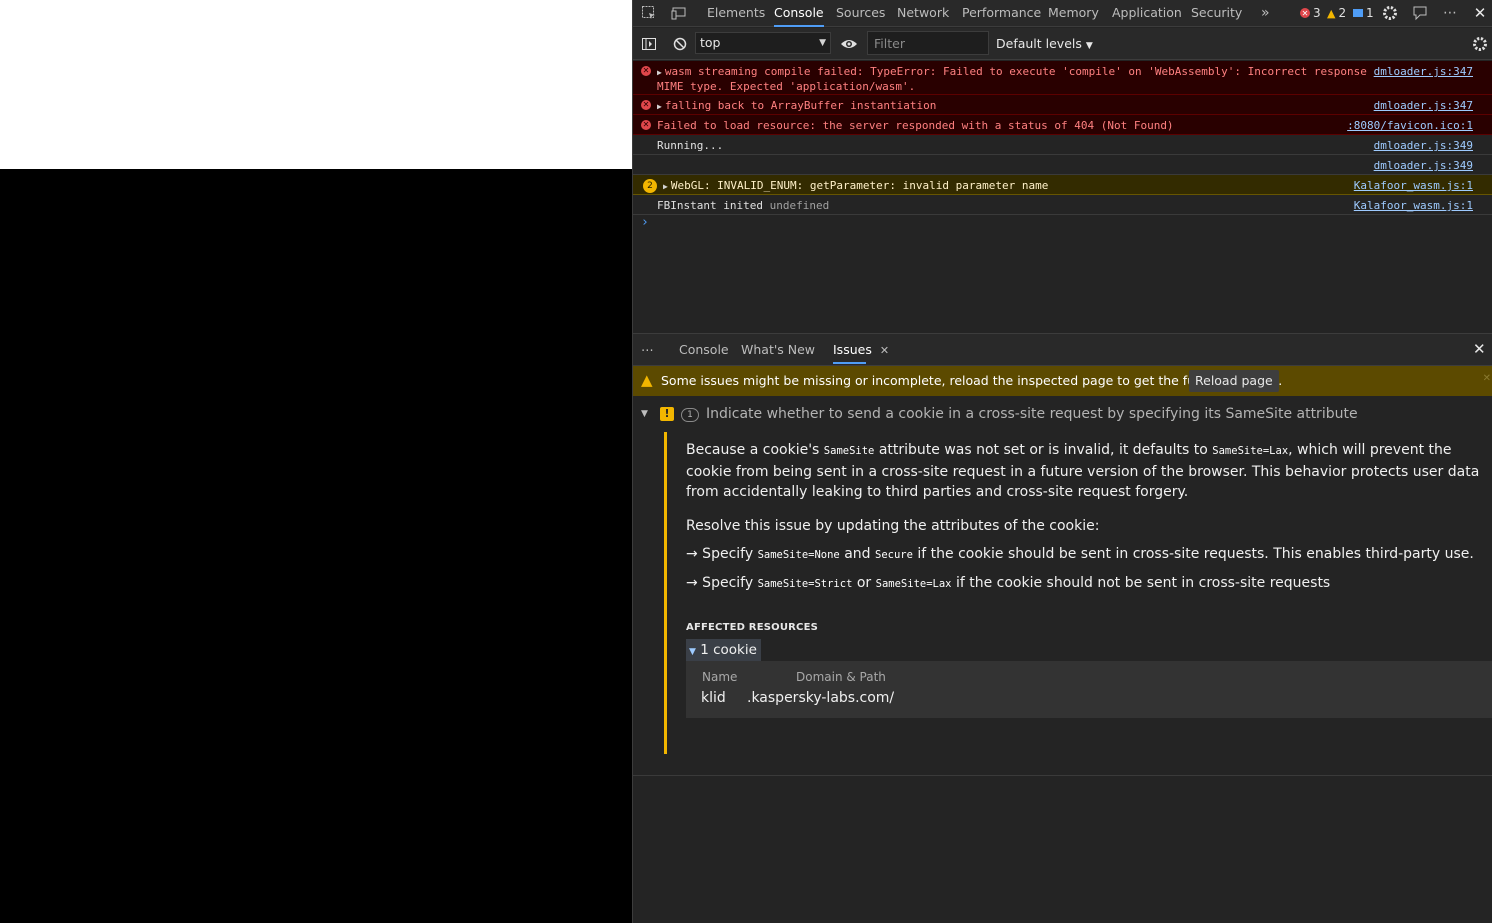 Image resolution: width=1492 pixels, height=923 pixels. What do you see at coordinates (752, 627) in the screenshot?
I see `affected-resources-heading: AFFECTED RESOURCES` at bounding box center [752, 627].